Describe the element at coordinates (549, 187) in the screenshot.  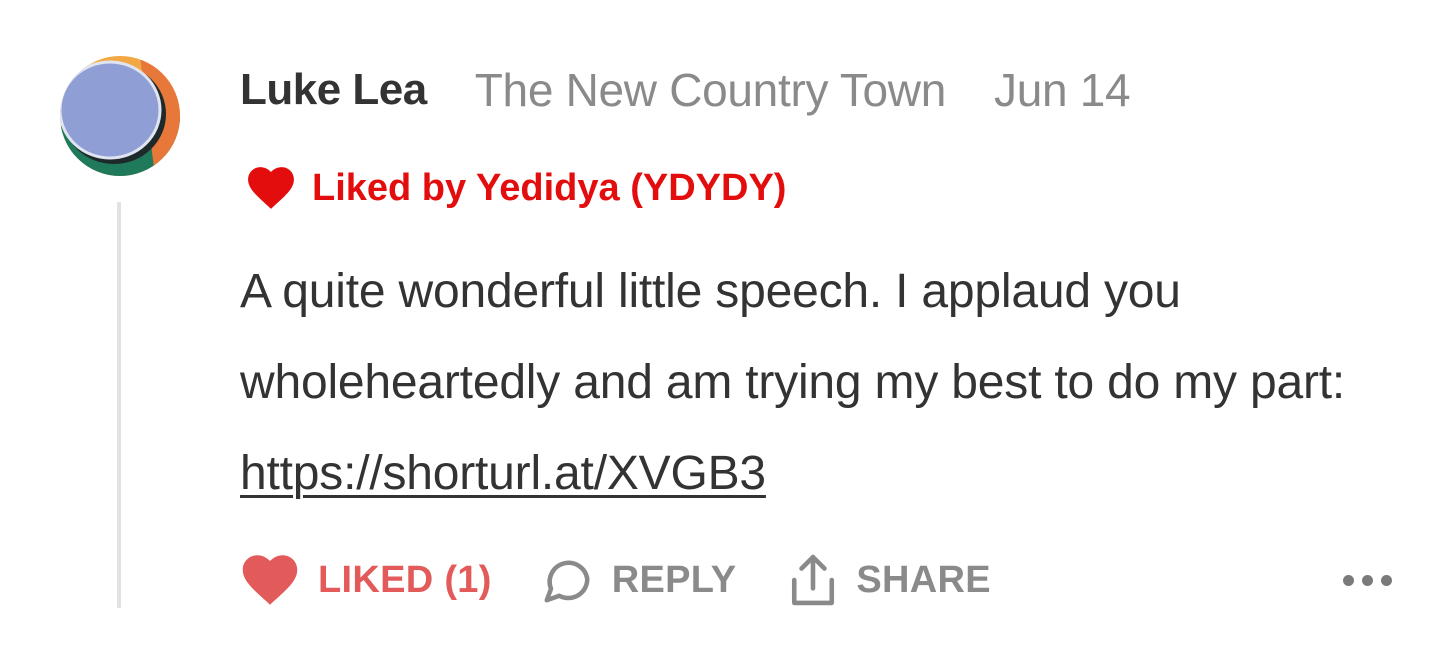
I see `liked-by-text: Liked by Yedidya (YDYDY)` at that location.